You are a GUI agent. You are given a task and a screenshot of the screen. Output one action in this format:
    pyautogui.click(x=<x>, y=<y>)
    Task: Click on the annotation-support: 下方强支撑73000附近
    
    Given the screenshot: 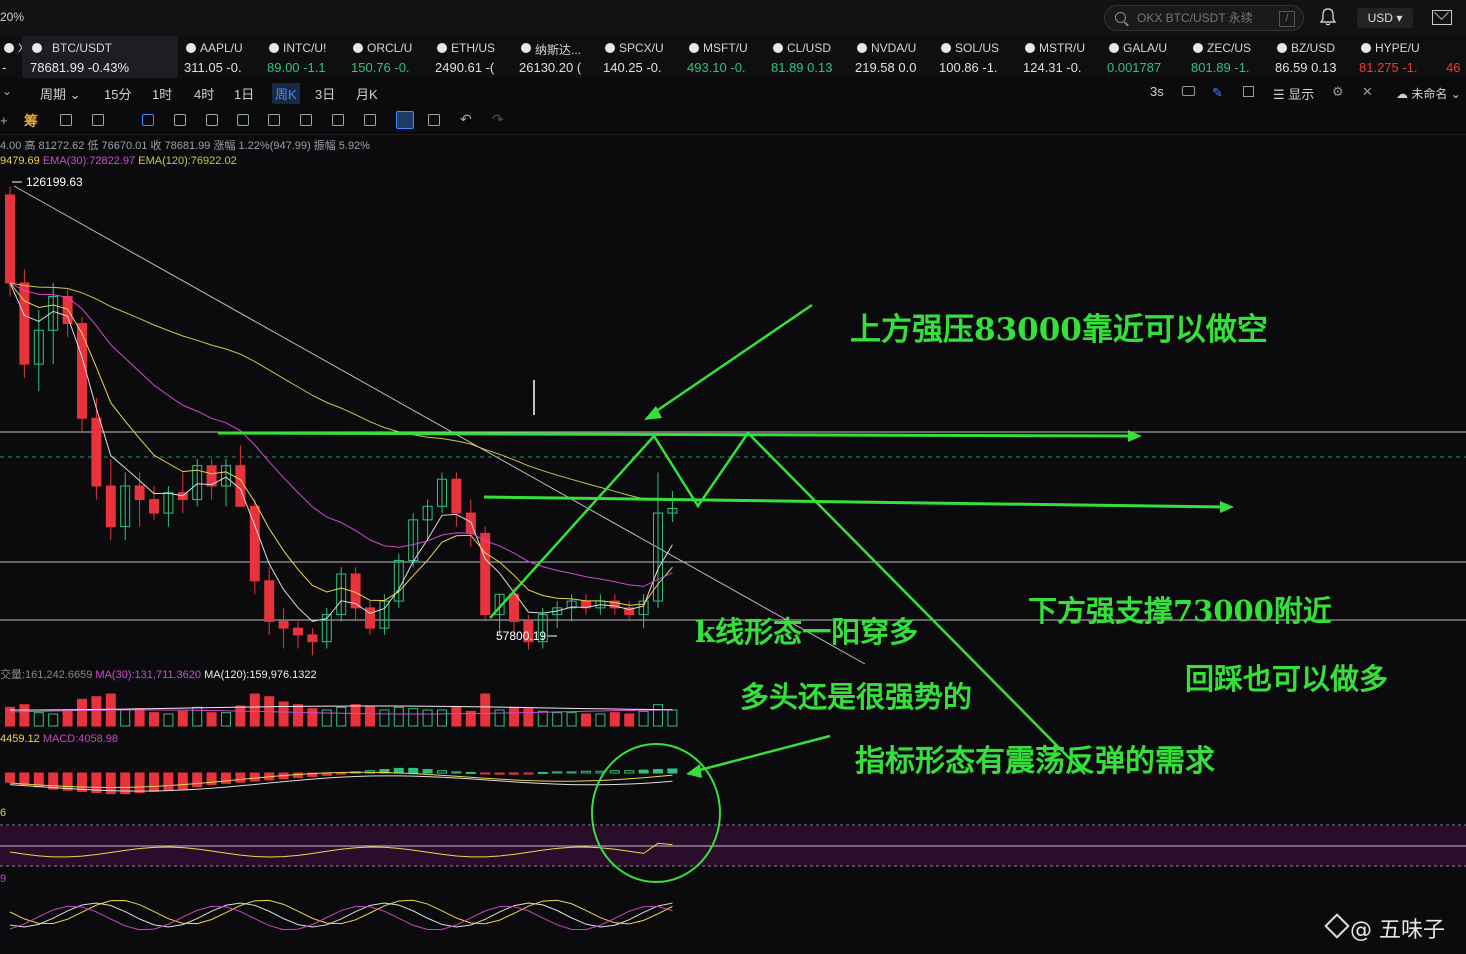 What is the action you would take?
    pyautogui.click(x=1180, y=611)
    